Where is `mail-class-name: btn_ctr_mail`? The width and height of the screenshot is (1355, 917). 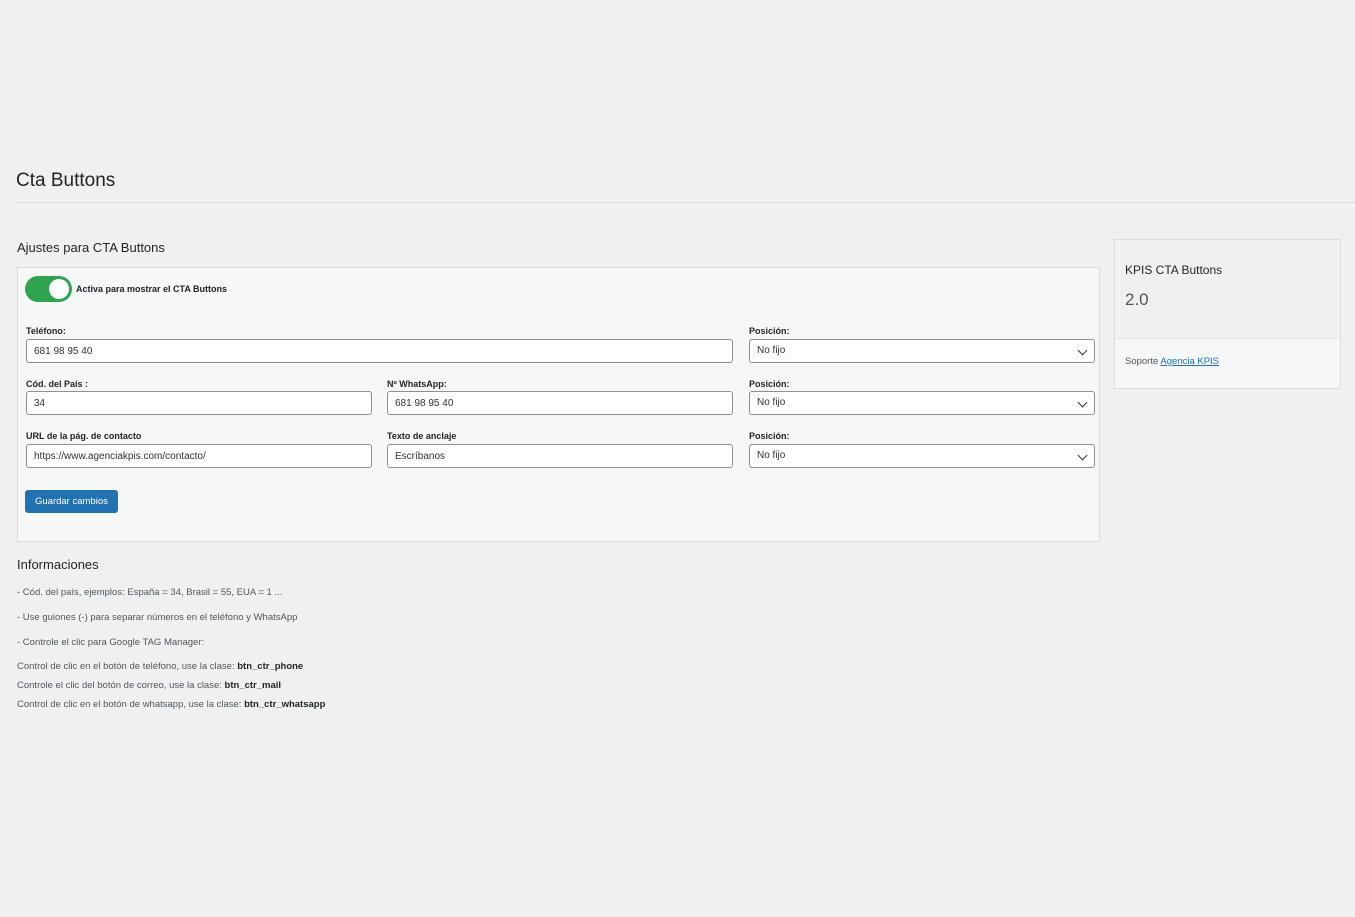 mail-class-name: btn_ctr_mail is located at coordinates (253, 685).